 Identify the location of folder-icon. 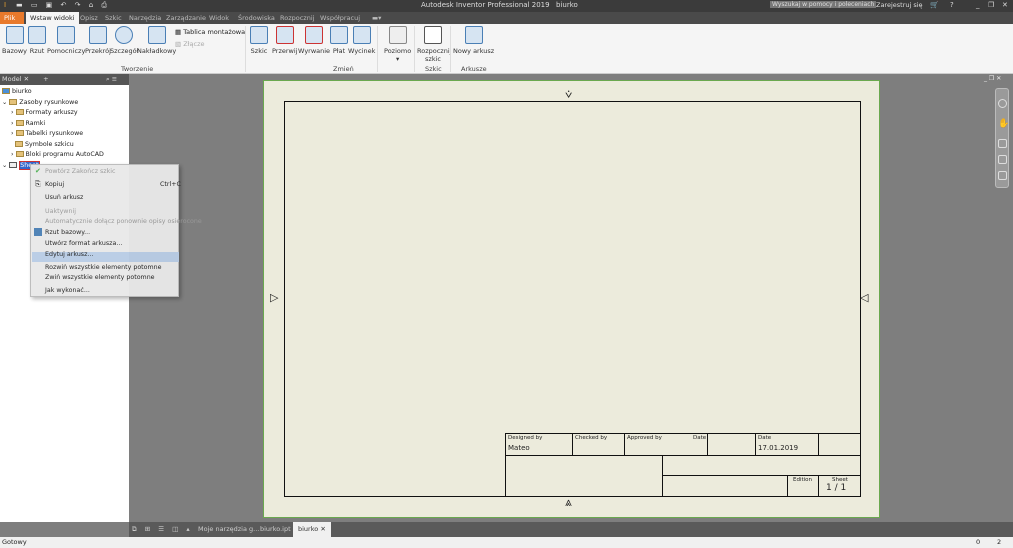
(19, 144).